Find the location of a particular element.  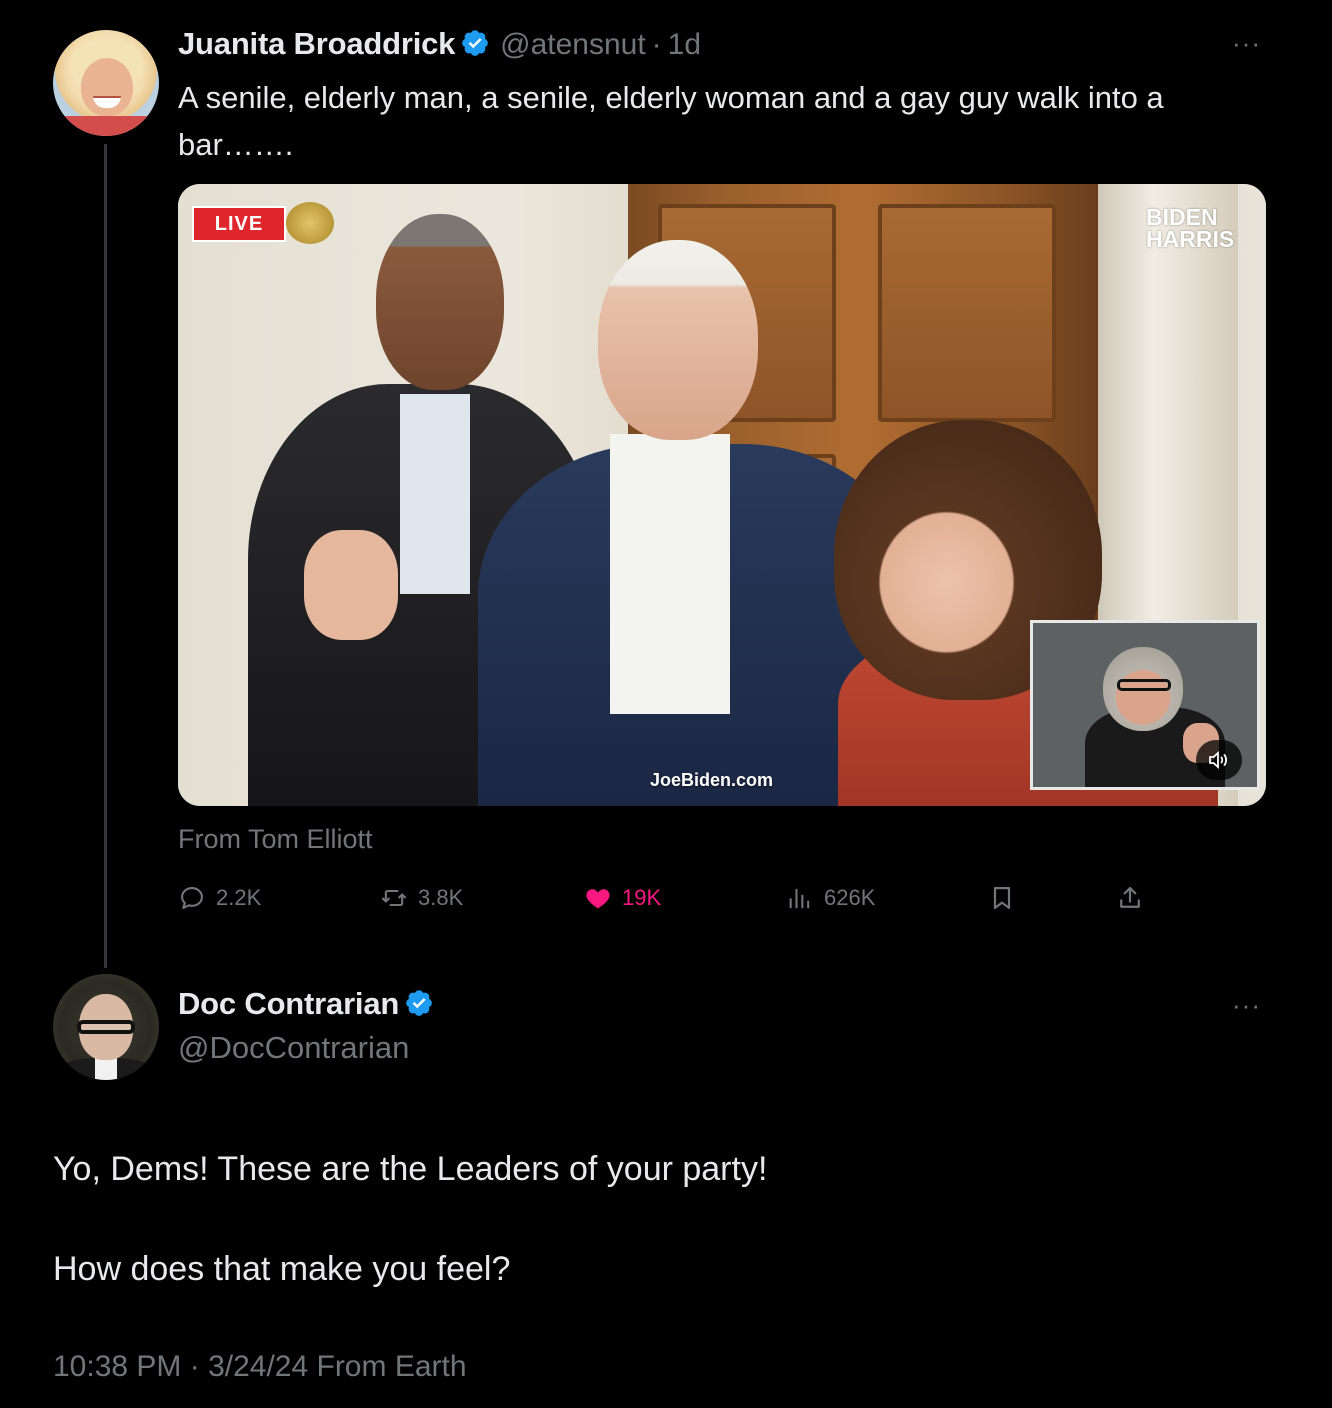

share-icon is located at coordinates (1130, 897).